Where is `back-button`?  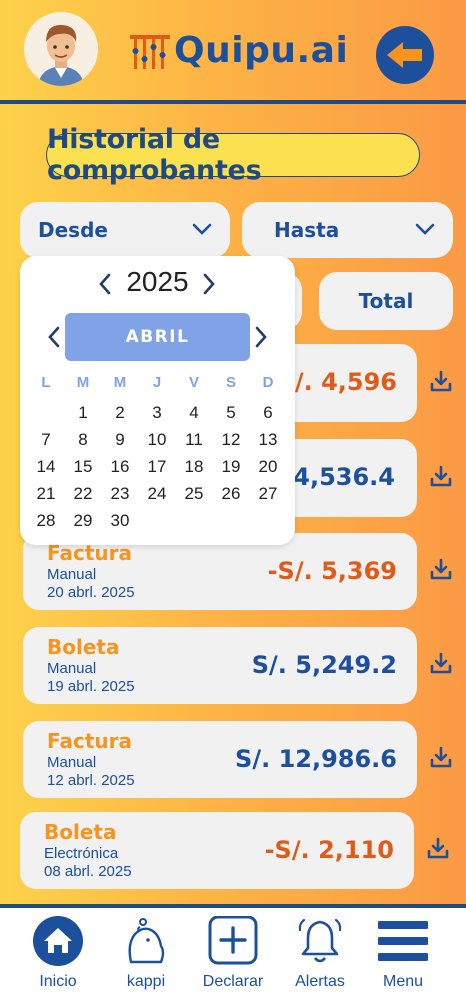
back-button is located at coordinates (405, 55).